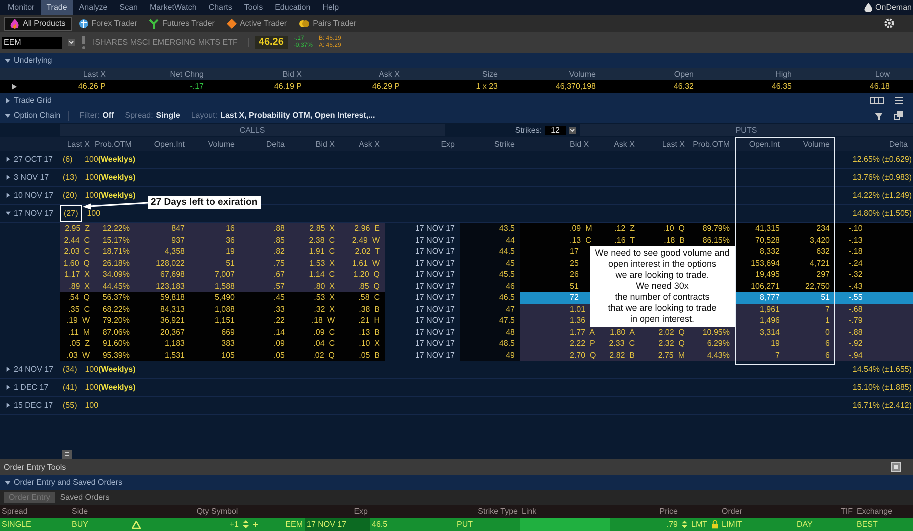  Describe the element at coordinates (218, 511) in the screenshot. I see `column-header: Qty Symbol` at that location.